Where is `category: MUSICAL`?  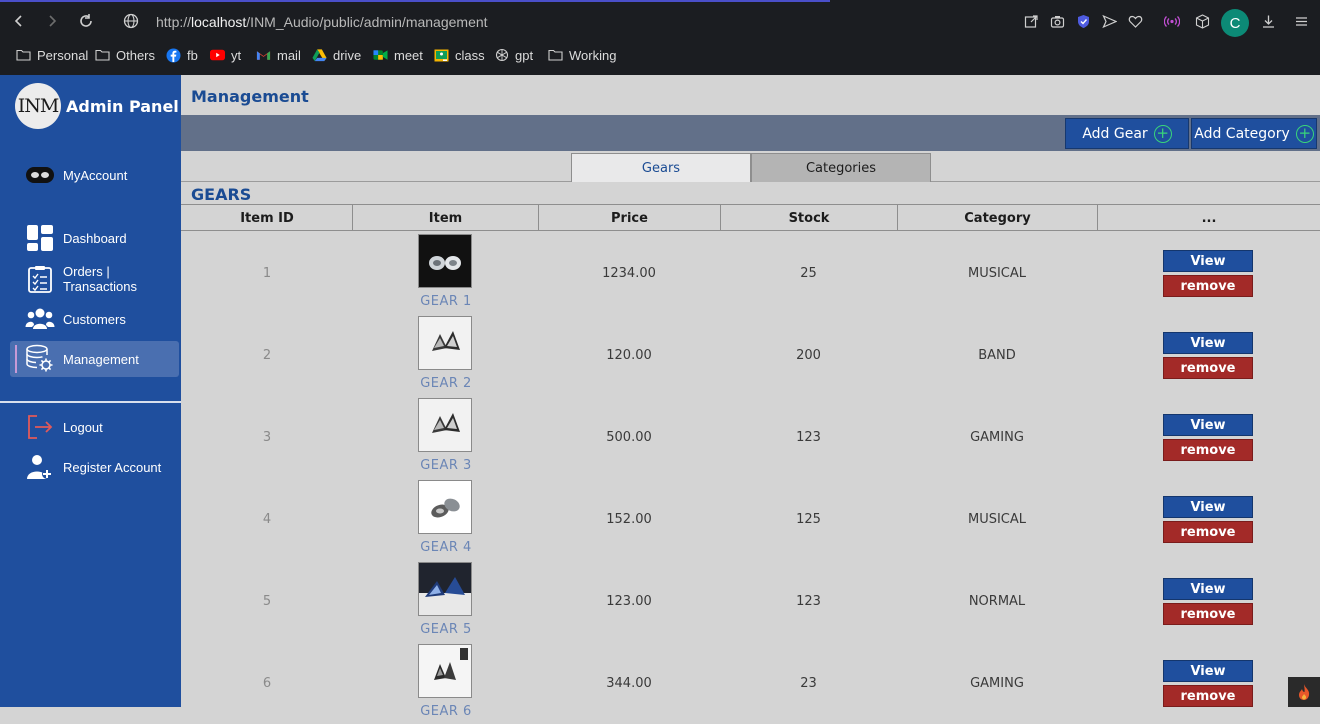
category: MUSICAL is located at coordinates (997, 519).